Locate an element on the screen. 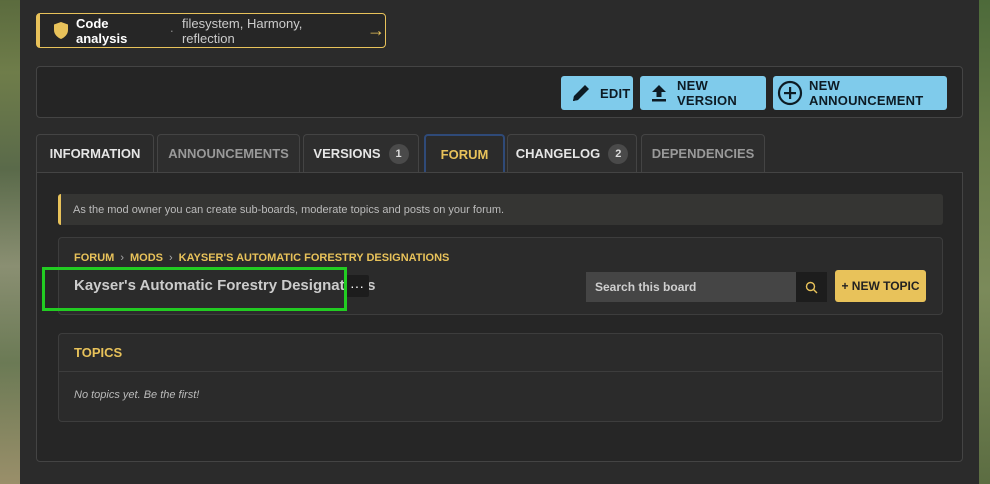 Image resolution: width=990 pixels, height=484 pixels. pencil-icon is located at coordinates (581, 93).